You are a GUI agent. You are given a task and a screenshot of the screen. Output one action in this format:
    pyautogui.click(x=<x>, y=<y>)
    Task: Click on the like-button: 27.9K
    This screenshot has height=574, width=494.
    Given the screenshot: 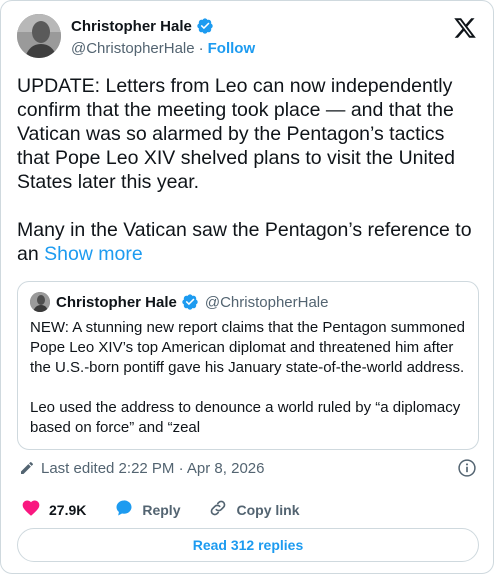 What is the action you would take?
    pyautogui.click(x=53, y=509)
    